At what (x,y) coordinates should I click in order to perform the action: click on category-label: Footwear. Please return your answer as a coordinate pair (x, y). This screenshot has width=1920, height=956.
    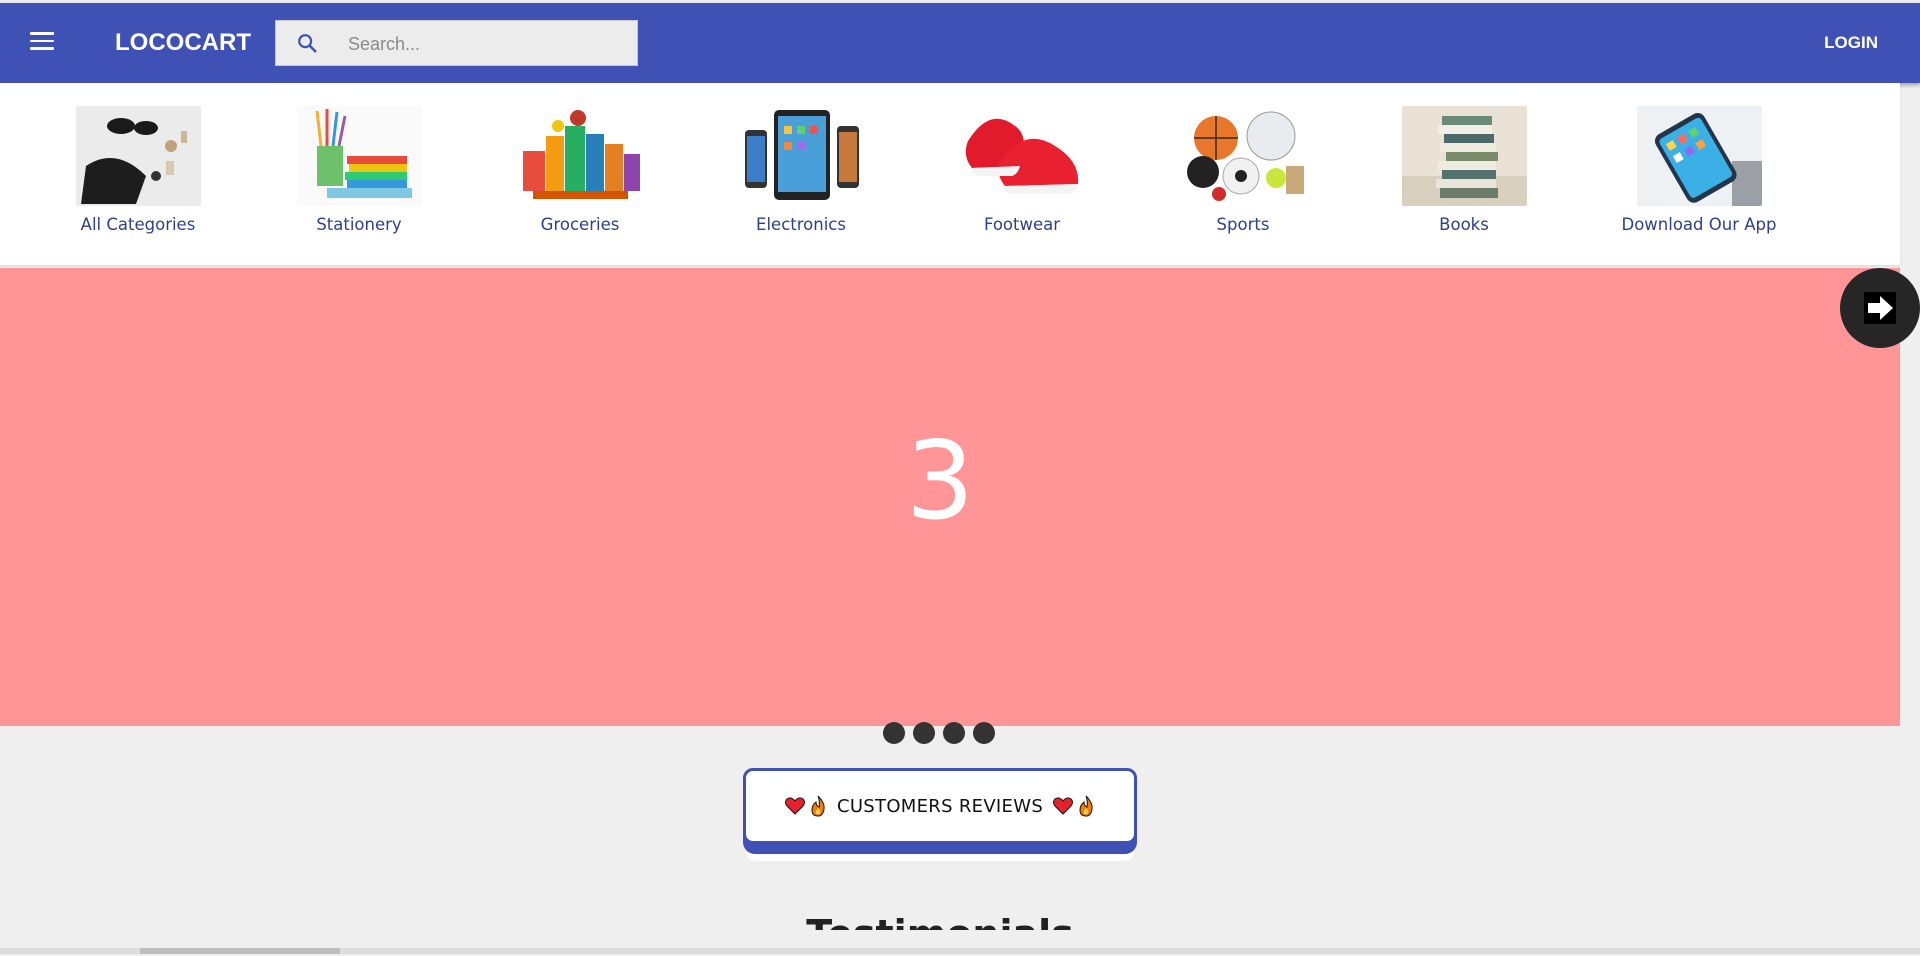
    Looking at the image, I should click on (1022, 224).